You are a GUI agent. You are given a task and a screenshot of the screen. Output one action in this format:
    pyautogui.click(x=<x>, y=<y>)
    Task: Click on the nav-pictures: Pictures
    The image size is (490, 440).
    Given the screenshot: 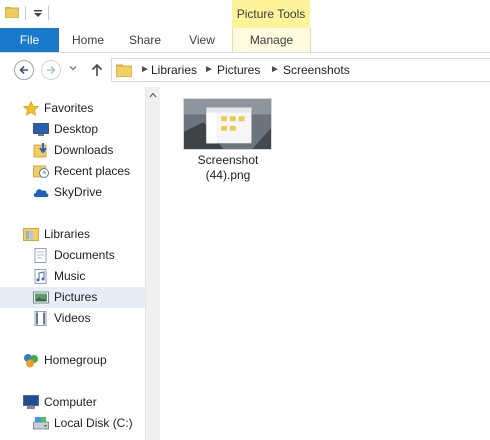 What is the action you would take?
    pyautogui.click(x=72, y=297)
    